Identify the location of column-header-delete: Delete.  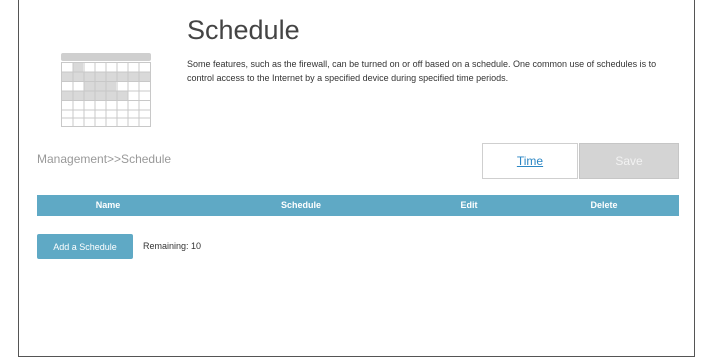
(604, 205).